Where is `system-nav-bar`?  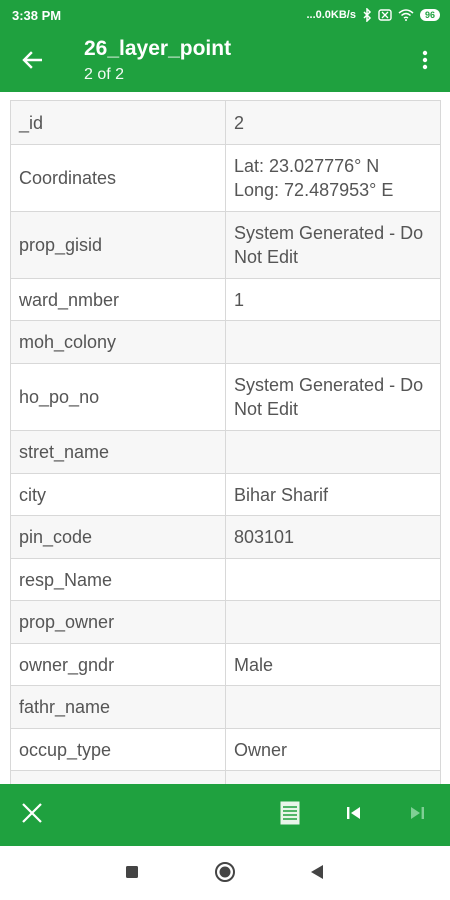 system-nav-bar is located at coordinates (225, 873).